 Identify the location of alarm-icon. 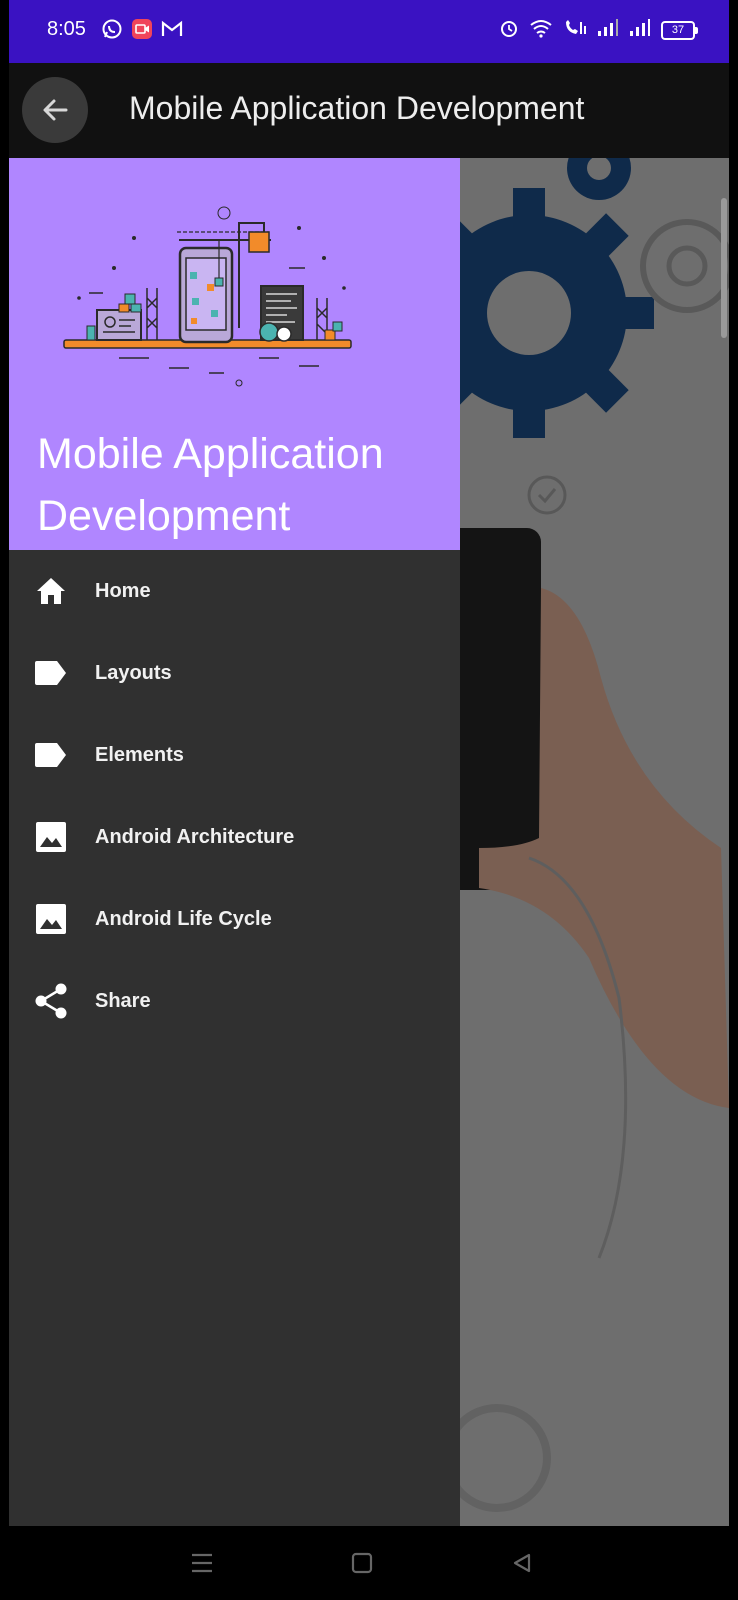
(509, 30).